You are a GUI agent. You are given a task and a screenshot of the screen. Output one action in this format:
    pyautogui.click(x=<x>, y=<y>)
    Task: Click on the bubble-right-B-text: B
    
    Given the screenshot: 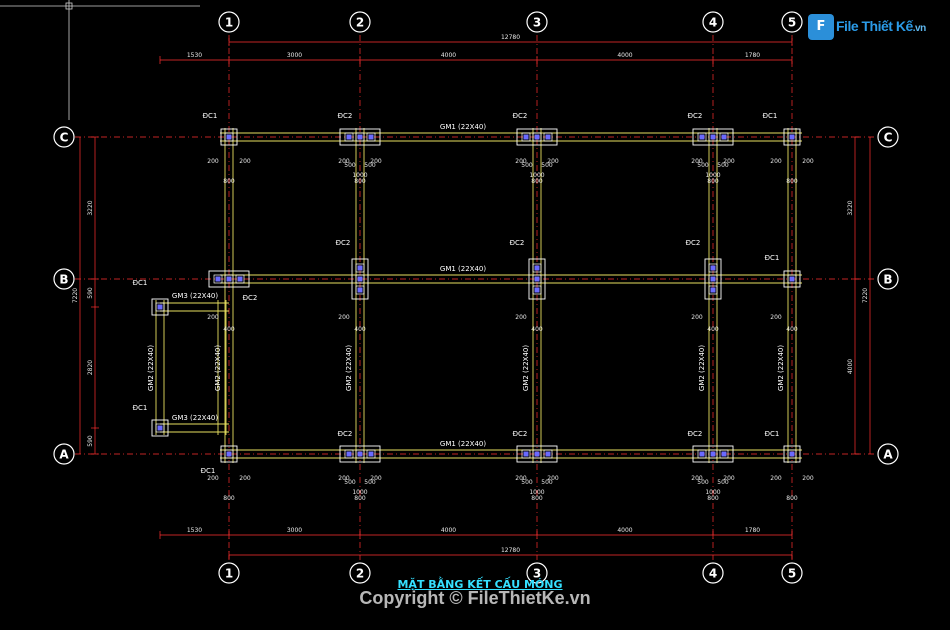 What is the action you would take?
    pyautogui.click(x=887, y=280)
    